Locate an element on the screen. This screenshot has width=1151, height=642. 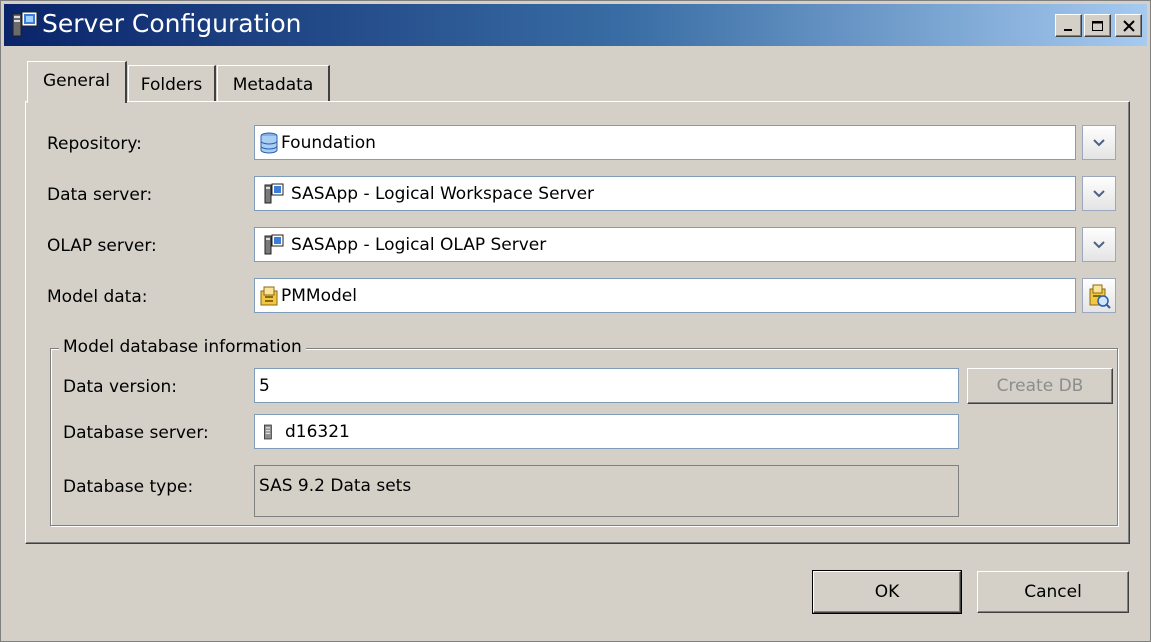
model-database-group-title: Model database information is located at coordinates (182, 347).